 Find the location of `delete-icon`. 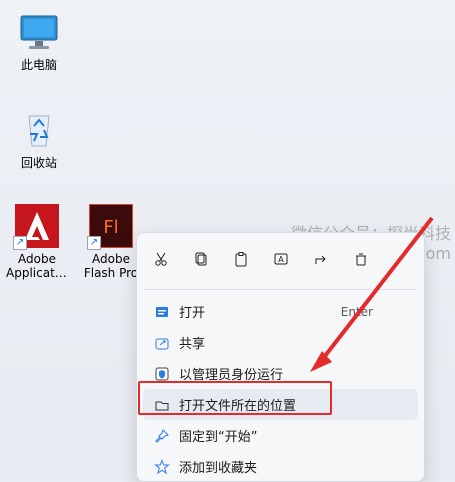

delete-icon is located at coordinates (361, 259).